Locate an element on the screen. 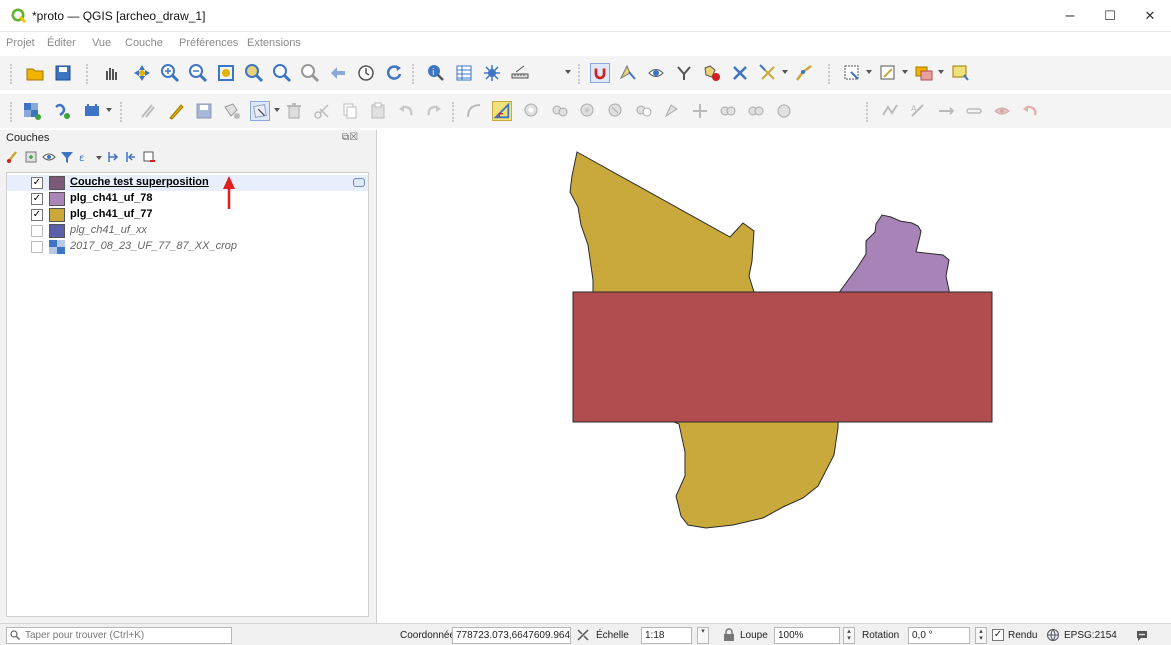  annotation-dropdown-icon is located at coordinates (905, 72).